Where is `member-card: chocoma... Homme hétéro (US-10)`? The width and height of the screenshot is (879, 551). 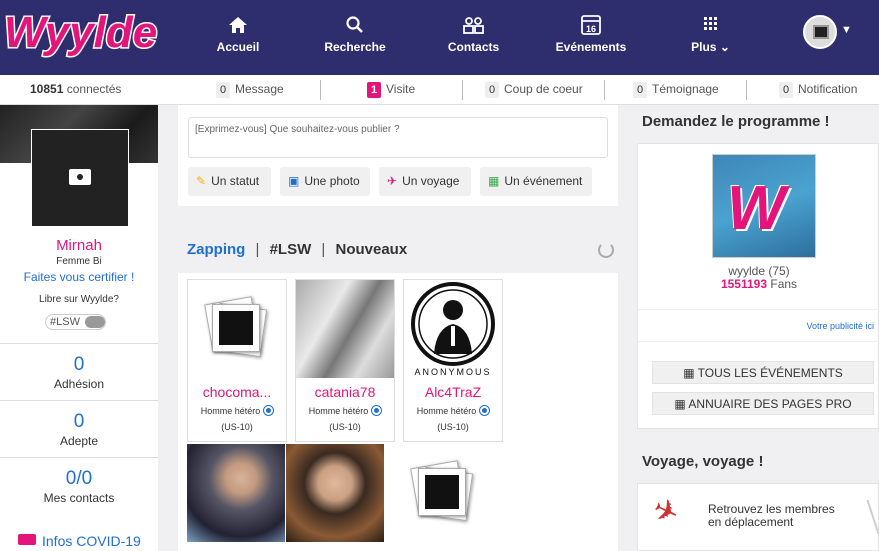
member-card: chocoma... Homme hétéro (US-10) is located at coordinates (237, 360).